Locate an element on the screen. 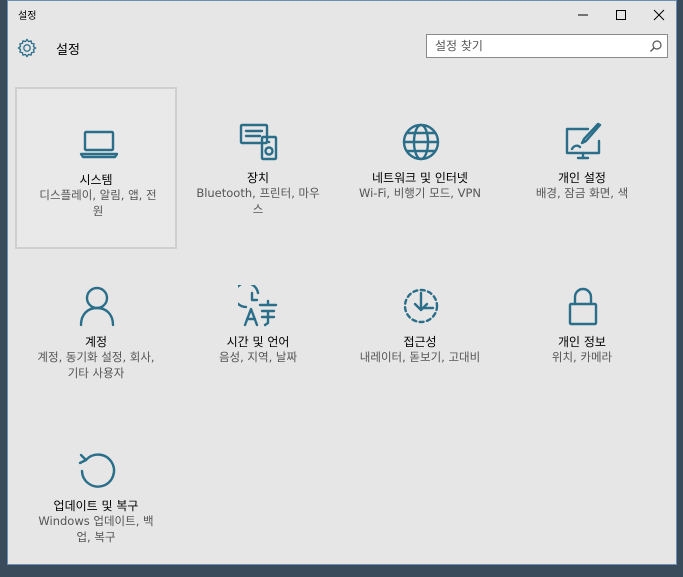 The height and width of the screenshot is (577, 683). tile-title: 업데이트 및 복구 is located at coordinates (96, 506).